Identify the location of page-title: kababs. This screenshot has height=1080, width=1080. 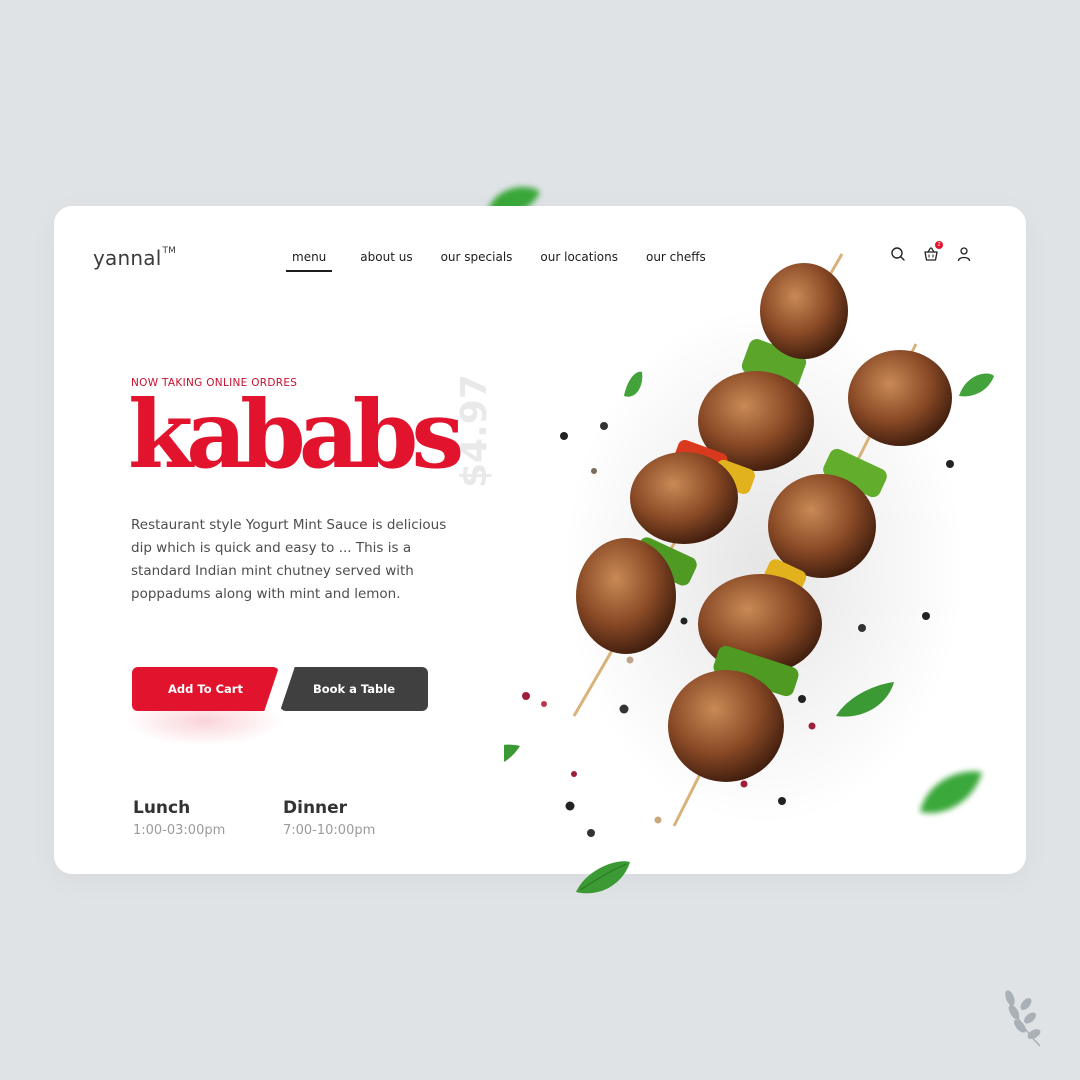
(296, 435).